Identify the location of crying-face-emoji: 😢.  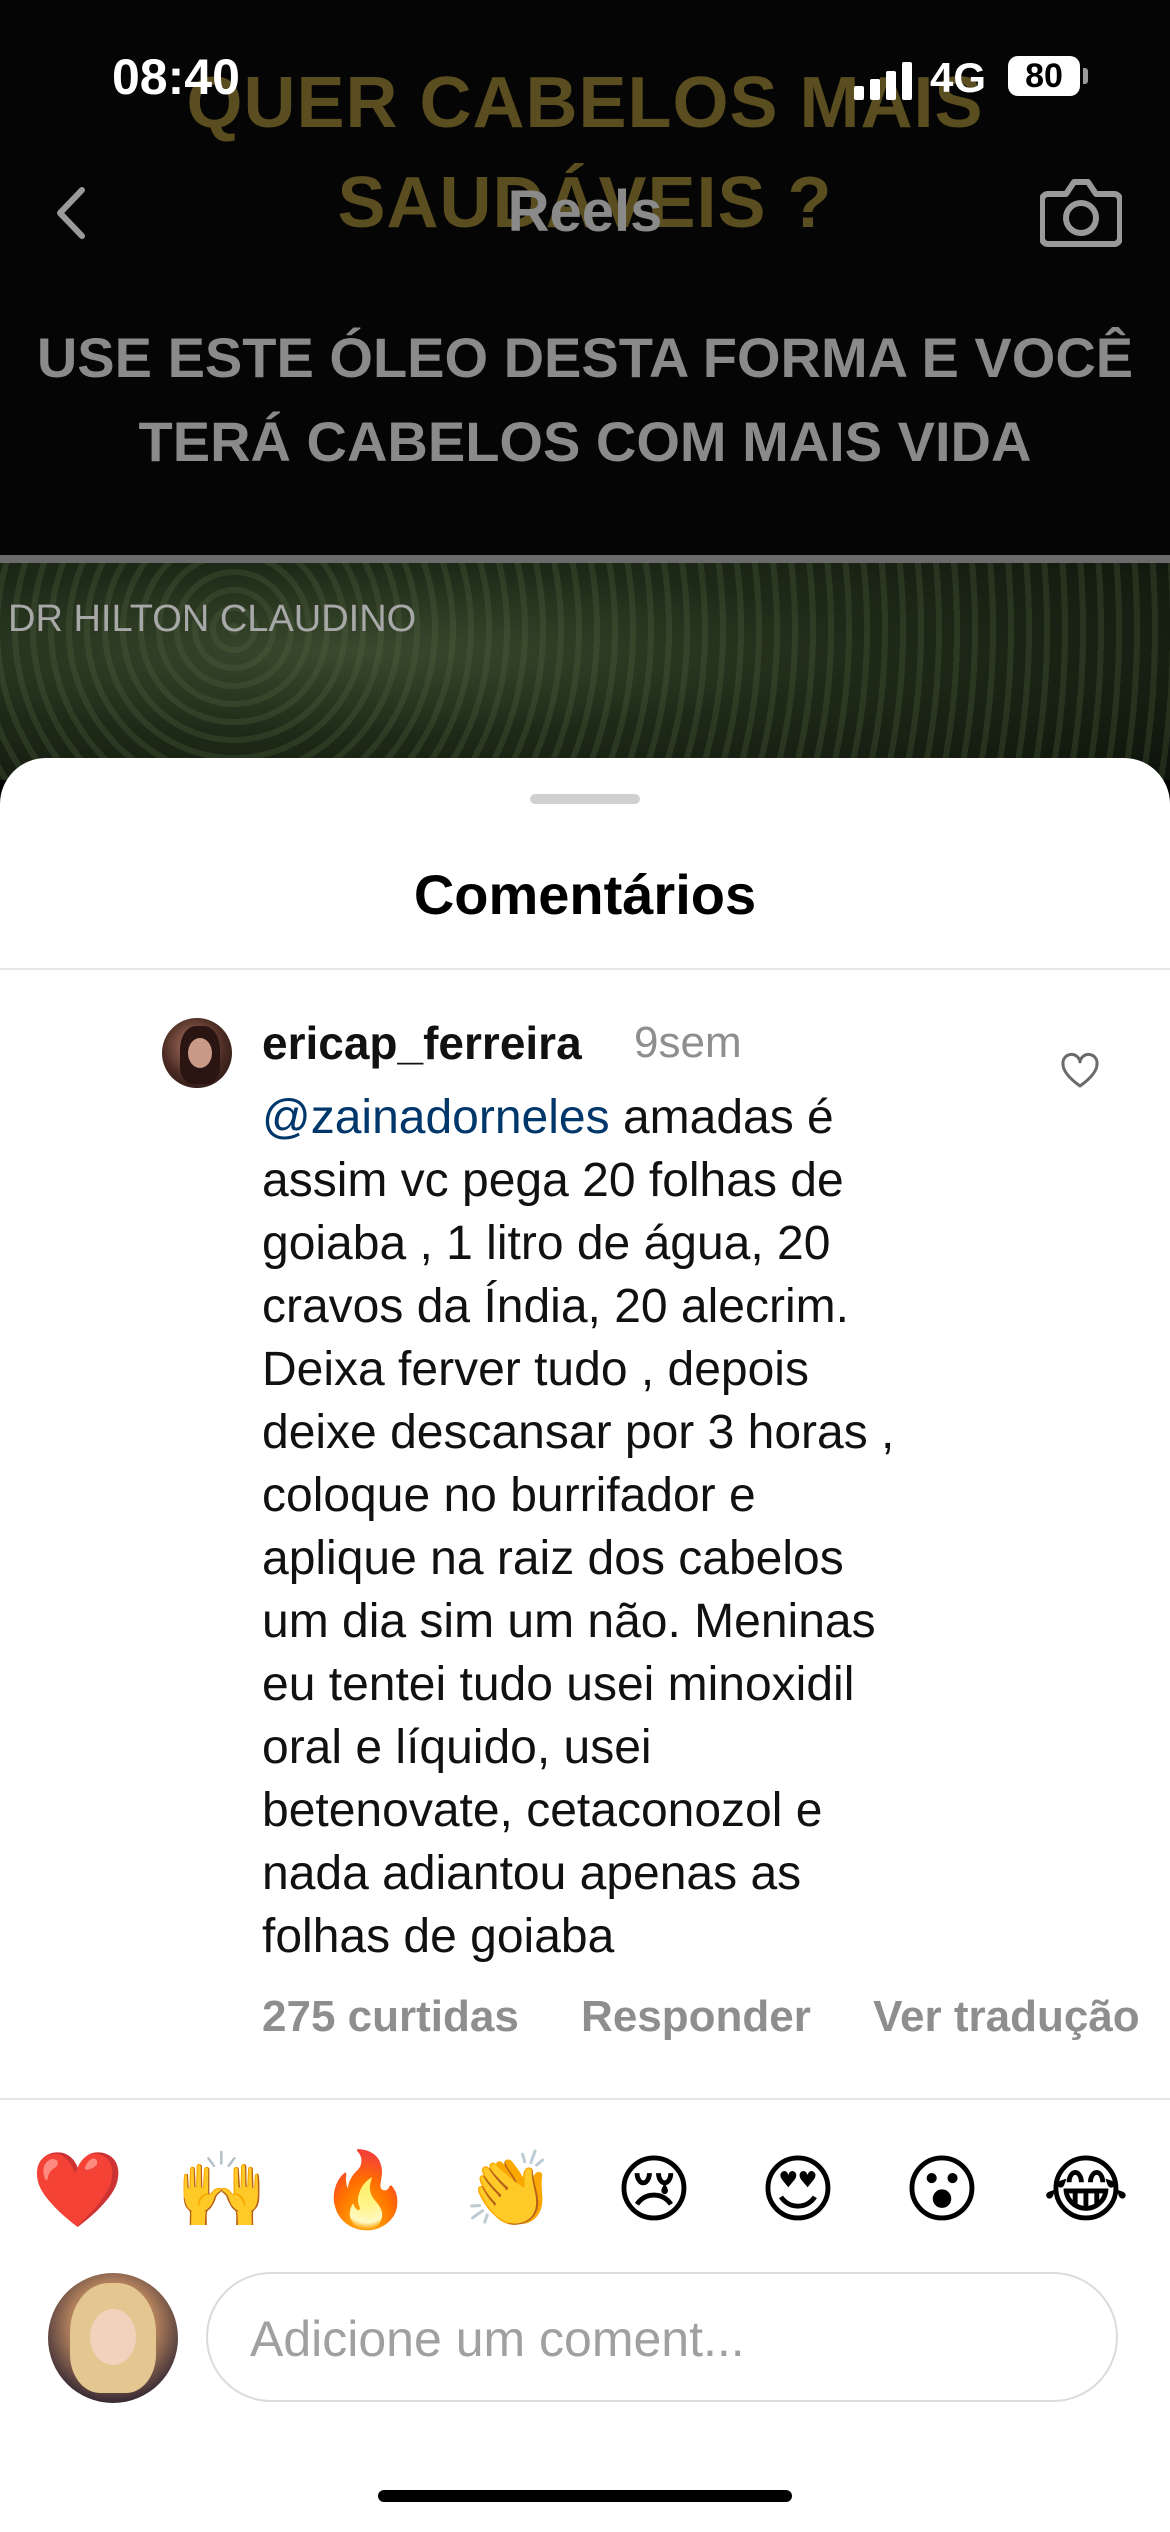
(654, 2190).